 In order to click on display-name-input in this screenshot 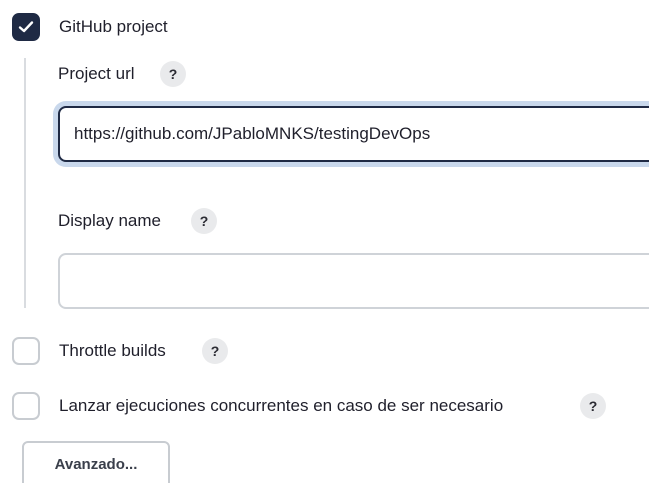, I will do `click(353, 281)`.